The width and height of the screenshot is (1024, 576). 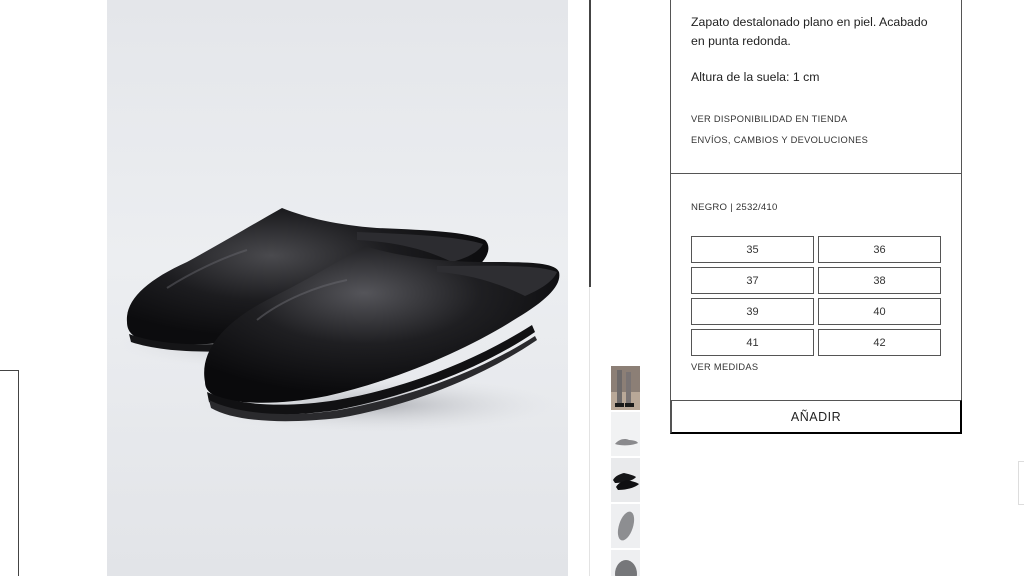 I want to click on thumbnail-shoe-side, so click(x=625, y=434).